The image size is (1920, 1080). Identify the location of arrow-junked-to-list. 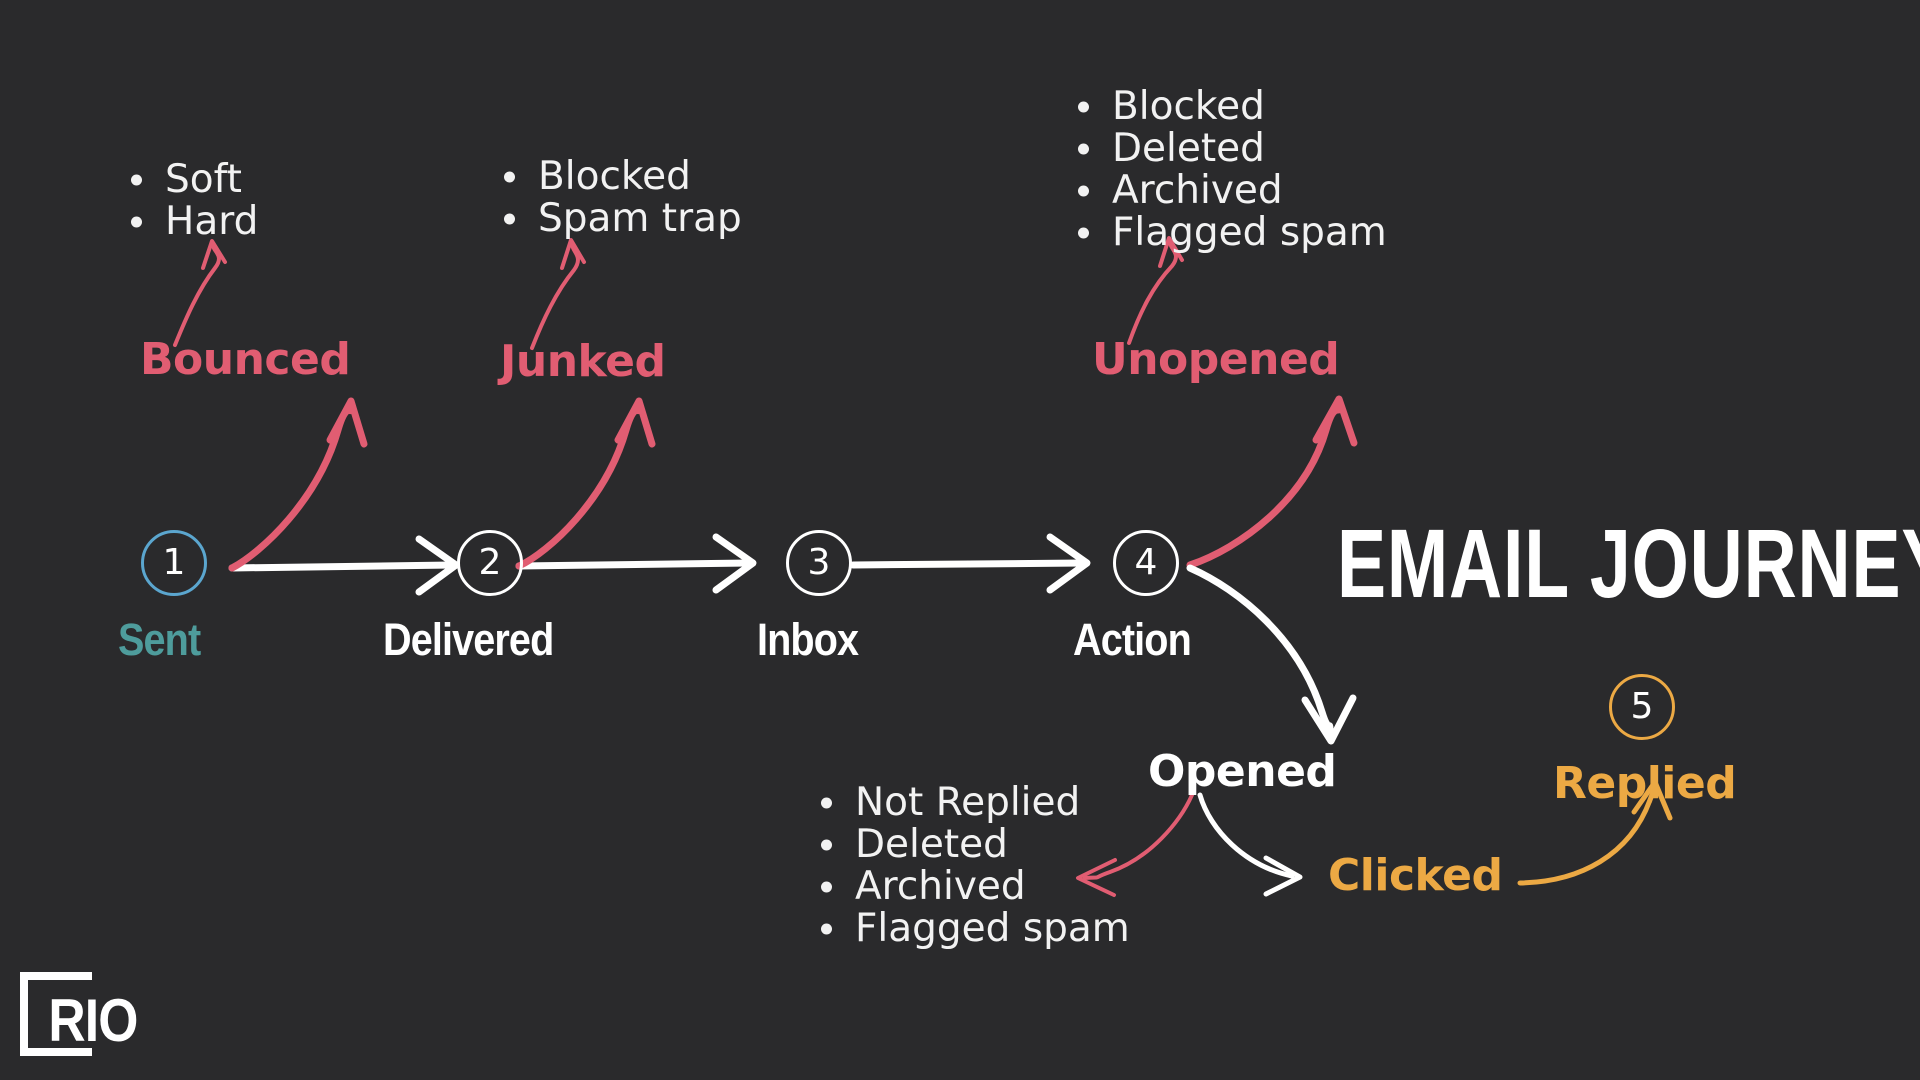
(558, 294).